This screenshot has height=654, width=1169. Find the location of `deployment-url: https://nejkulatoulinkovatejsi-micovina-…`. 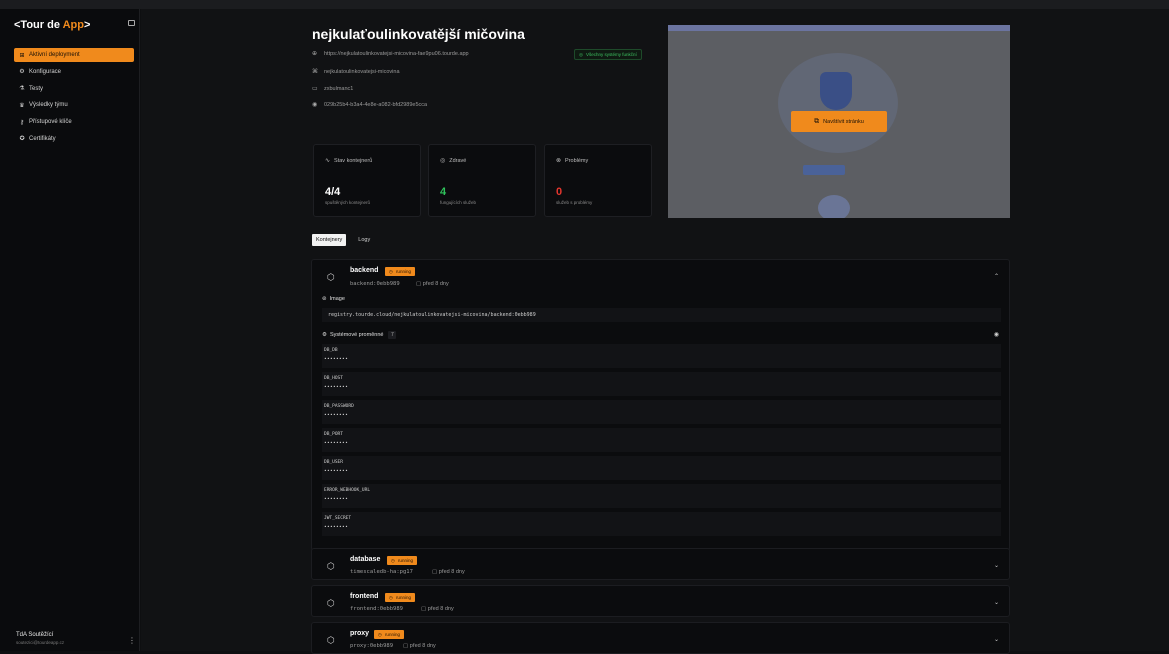

deployment-url: https://nejkulatoulinkovatejsi-micovina-… is located at coordinates (396, 54).